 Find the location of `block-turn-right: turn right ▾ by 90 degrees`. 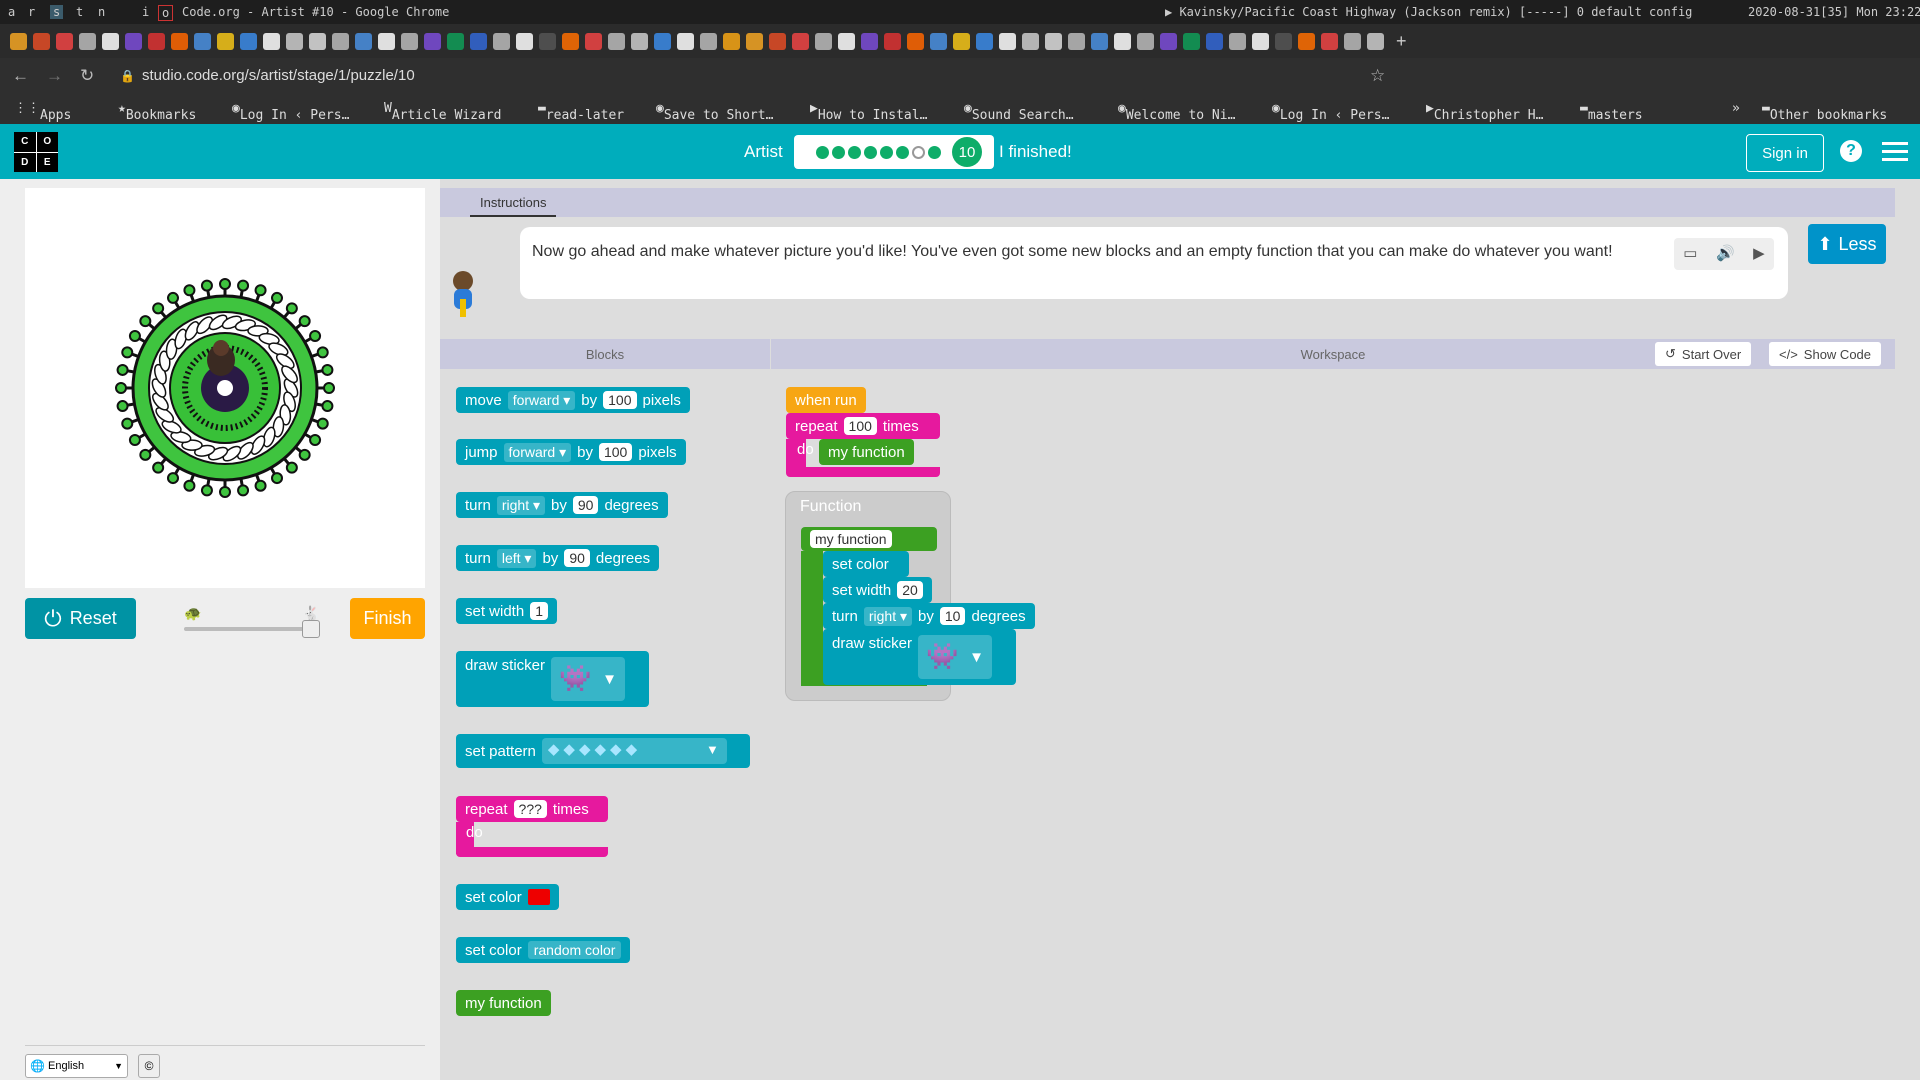

block-turn-right: turn right ▾ by 90 degrees is located at coordinates (562, 505).